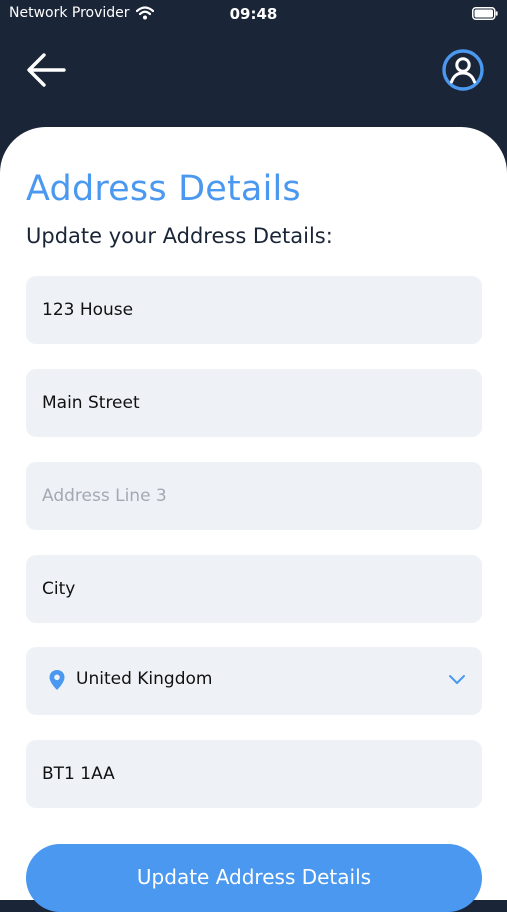 This screenshot has width=507, height=912. What do you see at coordinates (163, 189) in the screenshot?
I see `page-title: Address Details` at bounding box center [163, 189].